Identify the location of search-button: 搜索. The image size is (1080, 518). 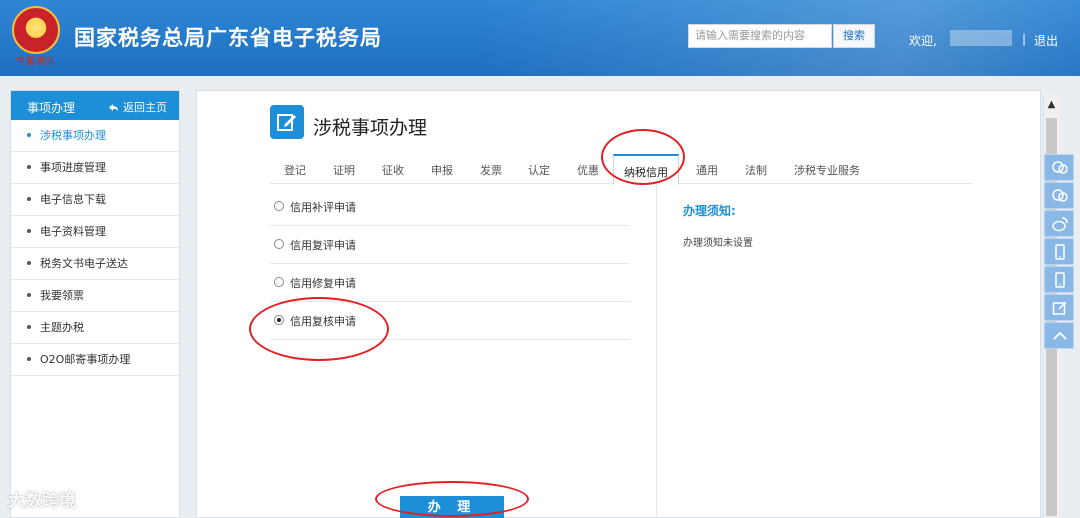
(854, 36).